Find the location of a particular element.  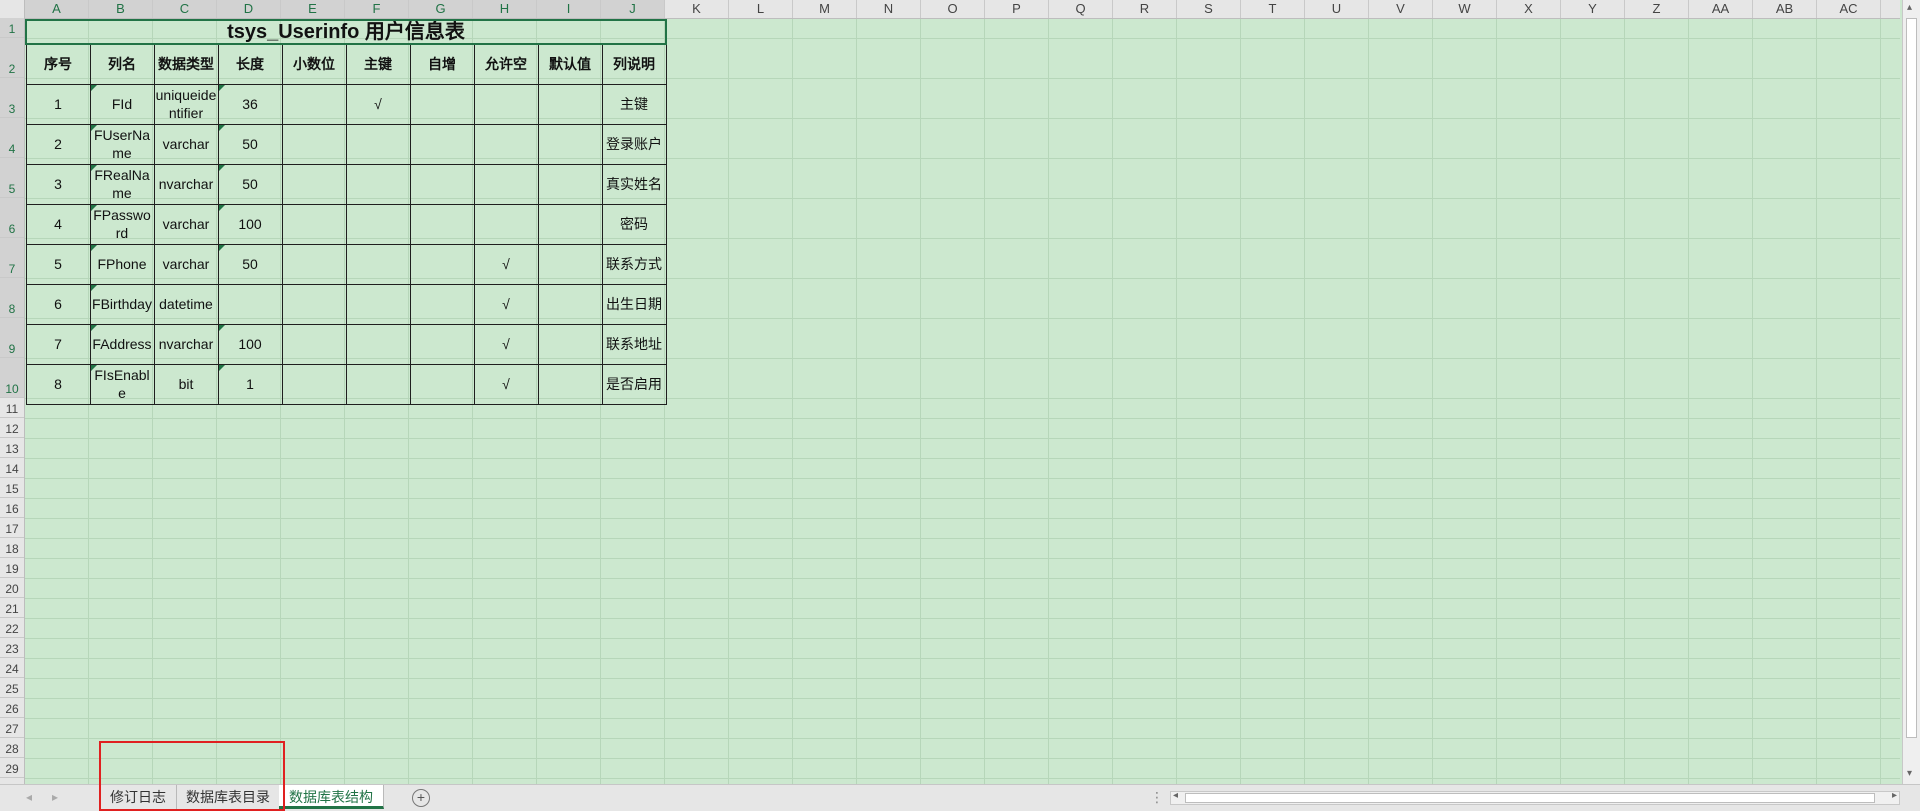

column-label: 主键 is located at coordinates (378, 64).